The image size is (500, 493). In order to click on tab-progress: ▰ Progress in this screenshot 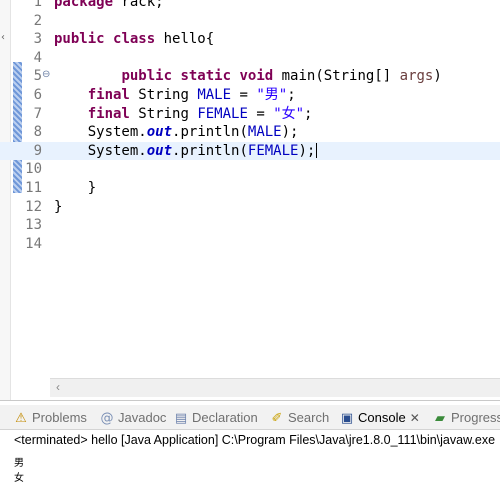, I will do `click(466, 418)`.